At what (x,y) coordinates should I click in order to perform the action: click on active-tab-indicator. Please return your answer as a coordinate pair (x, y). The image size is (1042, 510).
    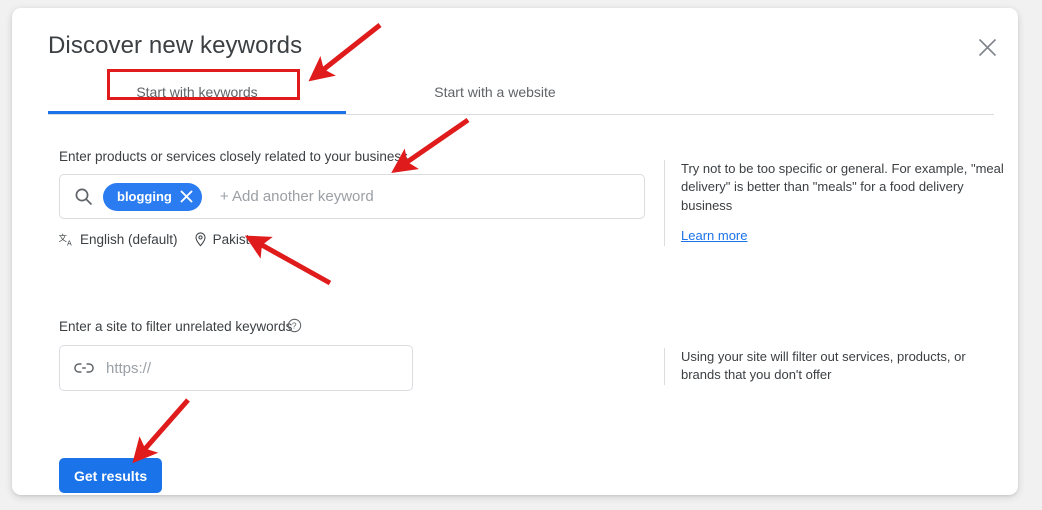
    Looking at the image, I should click on (197, 112).